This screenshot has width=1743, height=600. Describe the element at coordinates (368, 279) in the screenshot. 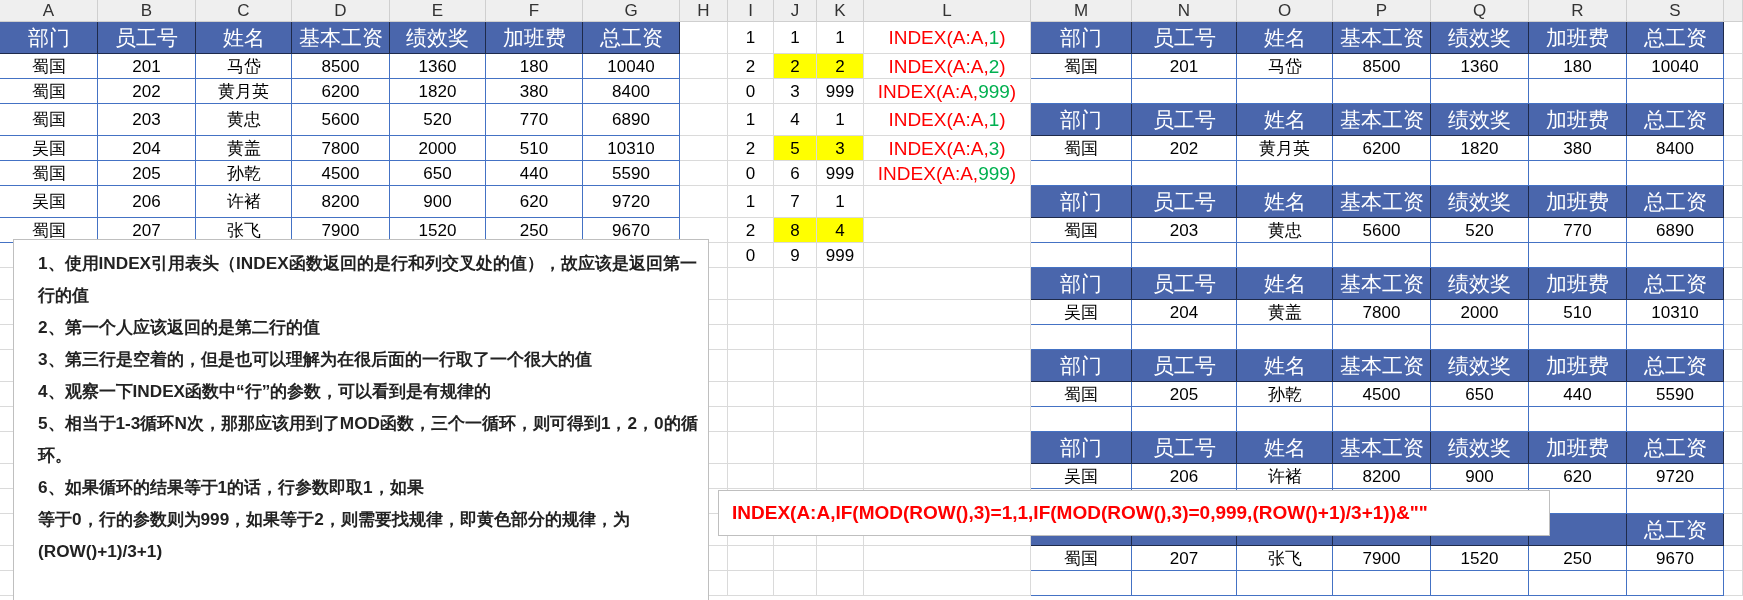

I see `note-text: 1、使用INDEX引用表头（INDEX函数返回的是行和列交叉处的值），故应该是返回第一行的值` at that location.